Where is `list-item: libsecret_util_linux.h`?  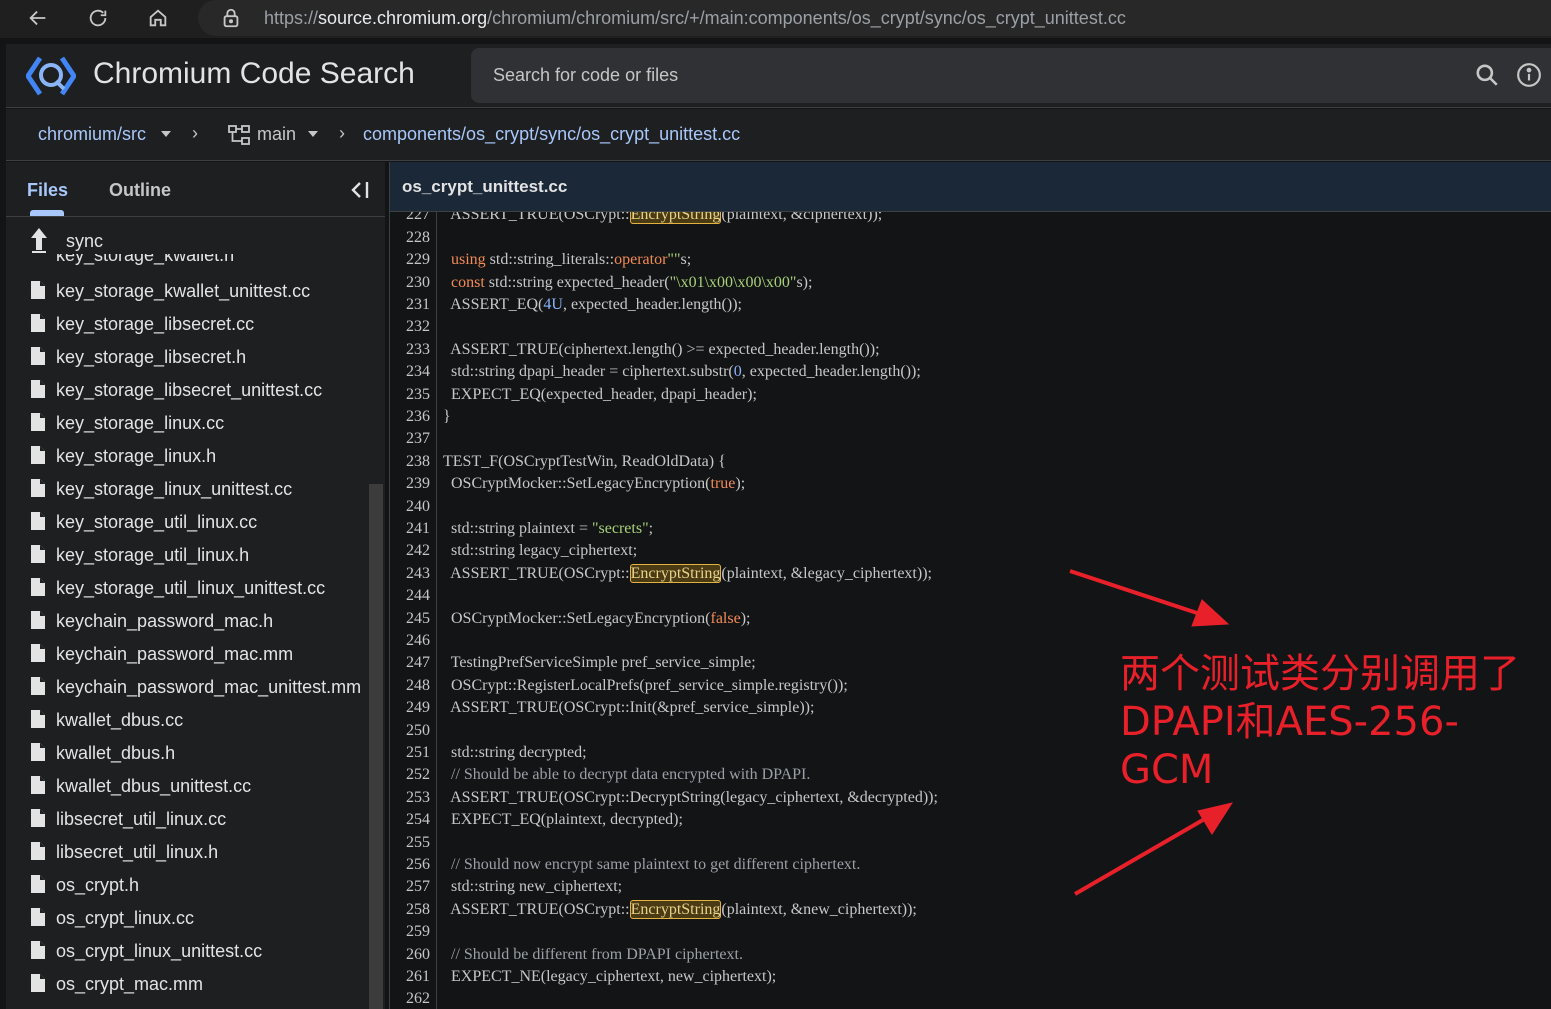 list-item: libsecret_util_linux.h is located at coordinates (195, 853).